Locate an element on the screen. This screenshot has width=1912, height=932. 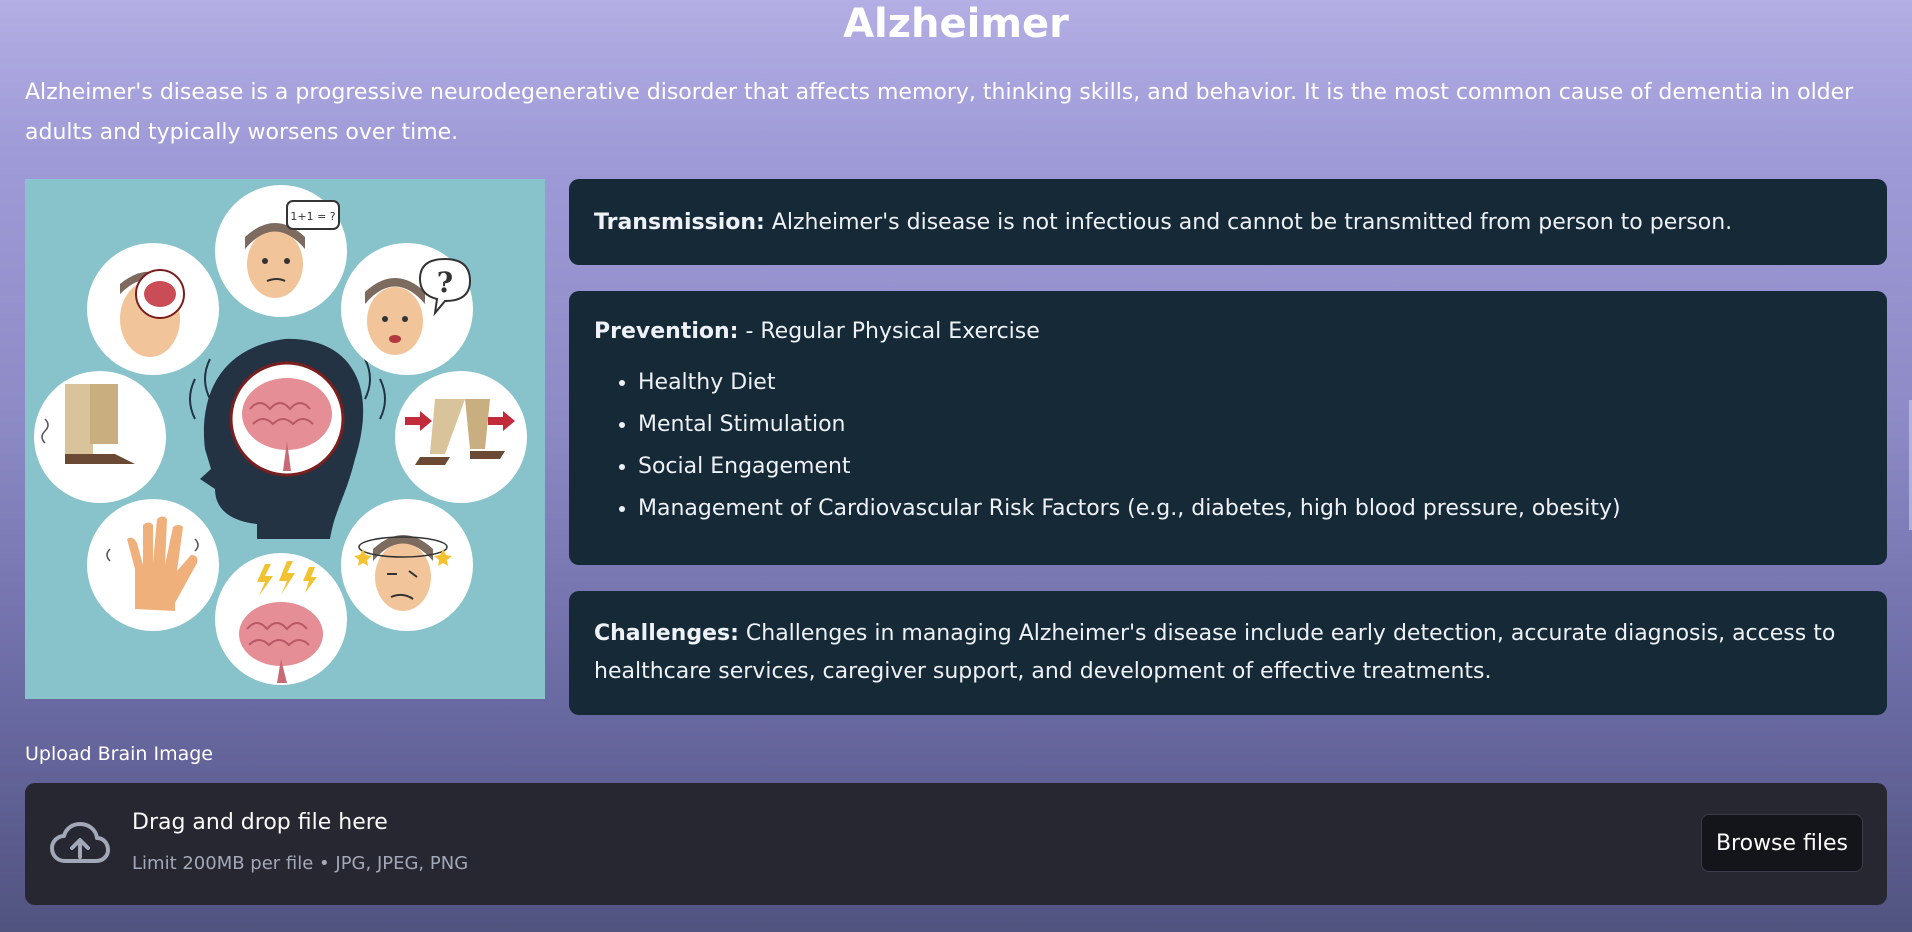
prevention-first-item: - Regular Physical Exercise is located at coordinates (892, 331).